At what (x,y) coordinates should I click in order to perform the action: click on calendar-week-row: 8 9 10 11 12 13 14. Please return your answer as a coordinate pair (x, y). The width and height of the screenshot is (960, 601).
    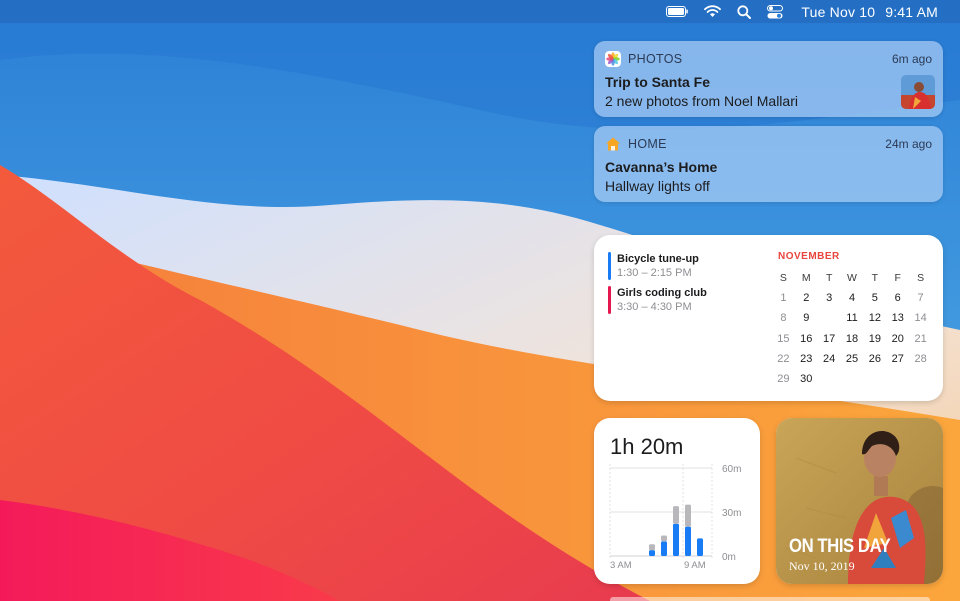
    Looking at the image, I should click on (852, 318).